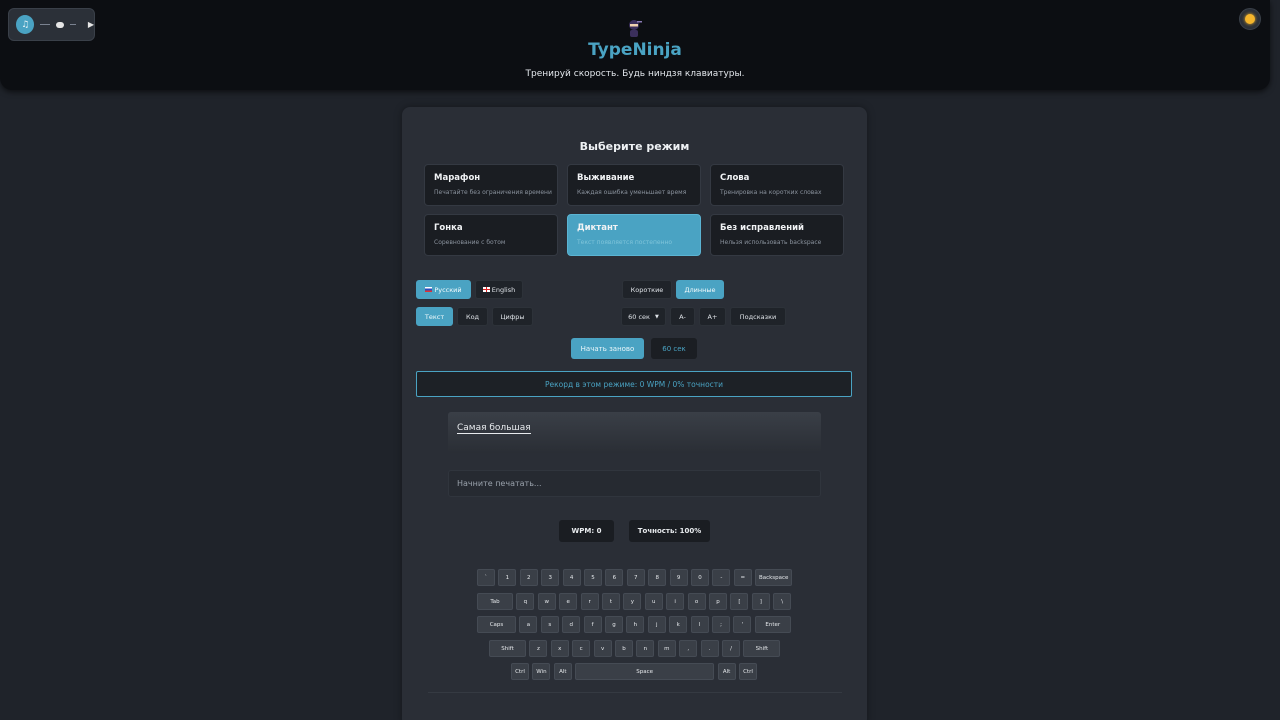  What do you see at coordinates (632, 601) in the screenshot?
I see `key-y: y` at bounding box center [632, 601].